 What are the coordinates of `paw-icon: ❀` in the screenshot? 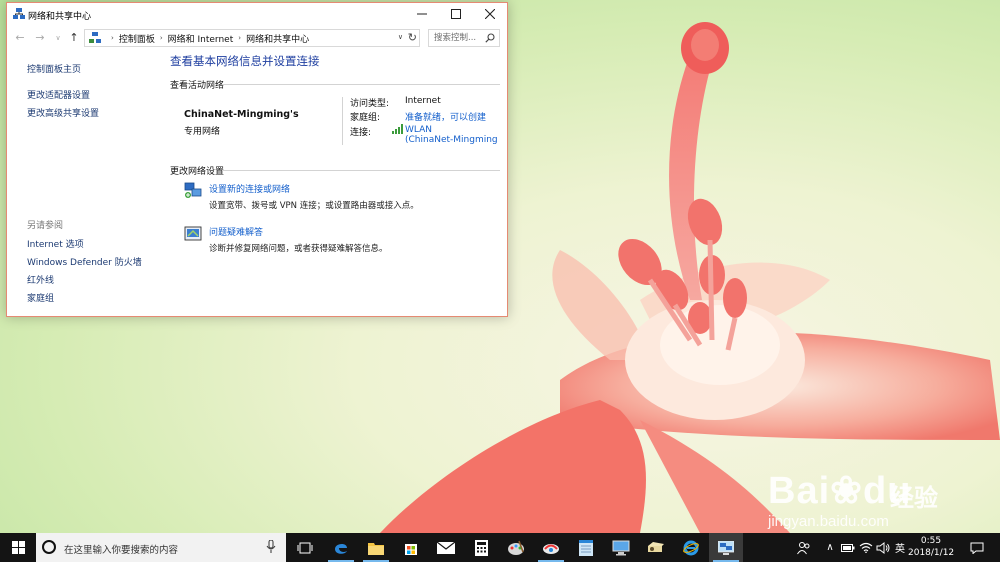 It's located at (846, 491).